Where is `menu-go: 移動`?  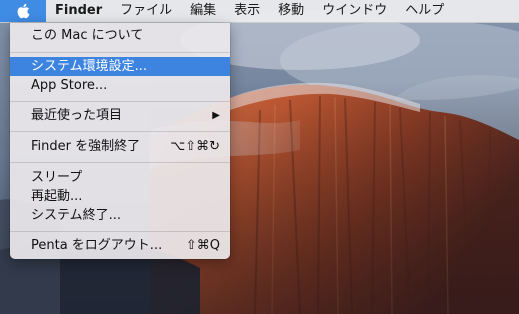
menu-go: 移動 is located at coordinates (291, 11).